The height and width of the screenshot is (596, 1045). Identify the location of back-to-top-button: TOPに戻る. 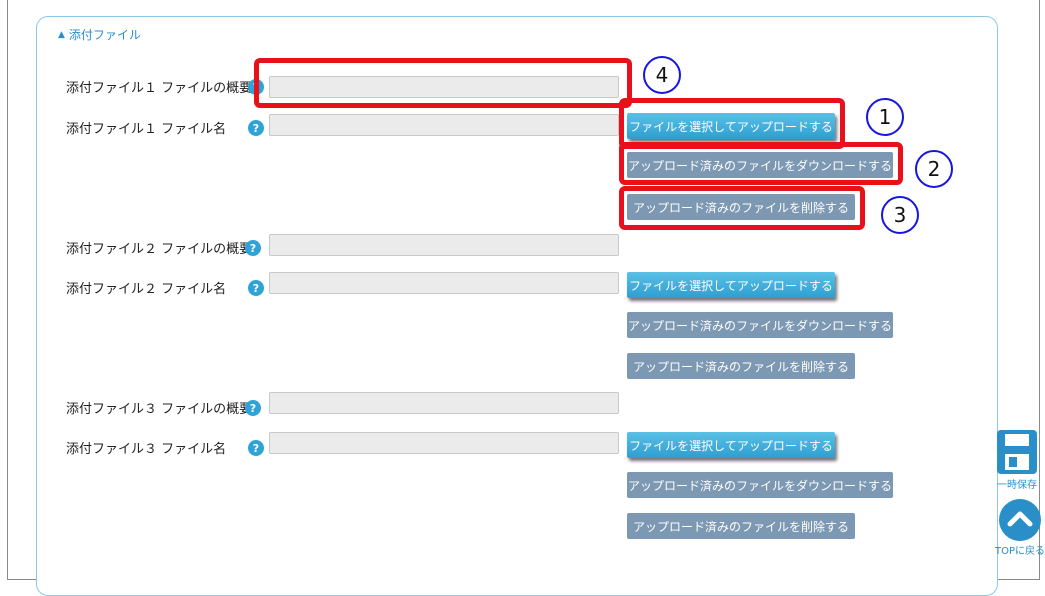
(1020, 527).